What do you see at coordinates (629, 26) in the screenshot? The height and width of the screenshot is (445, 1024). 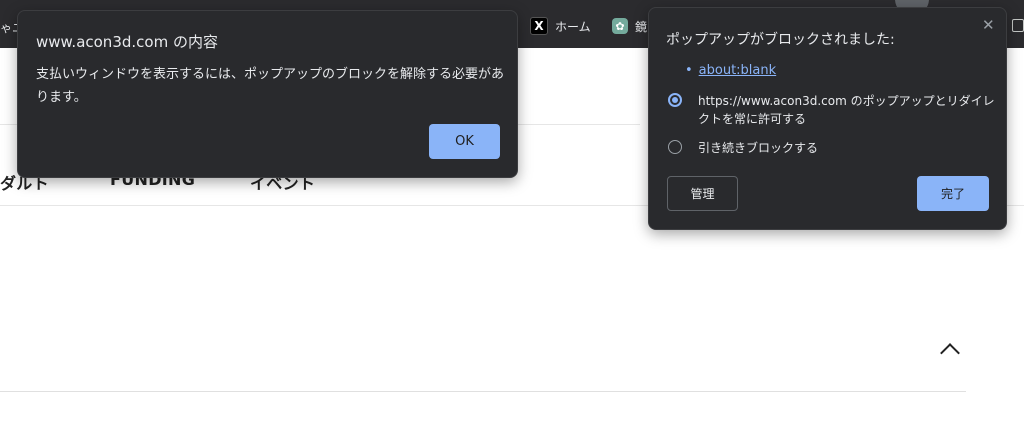 I see `bookmark-item-chatgpt: ✿ 鏡` at bounding box center [629, 26].